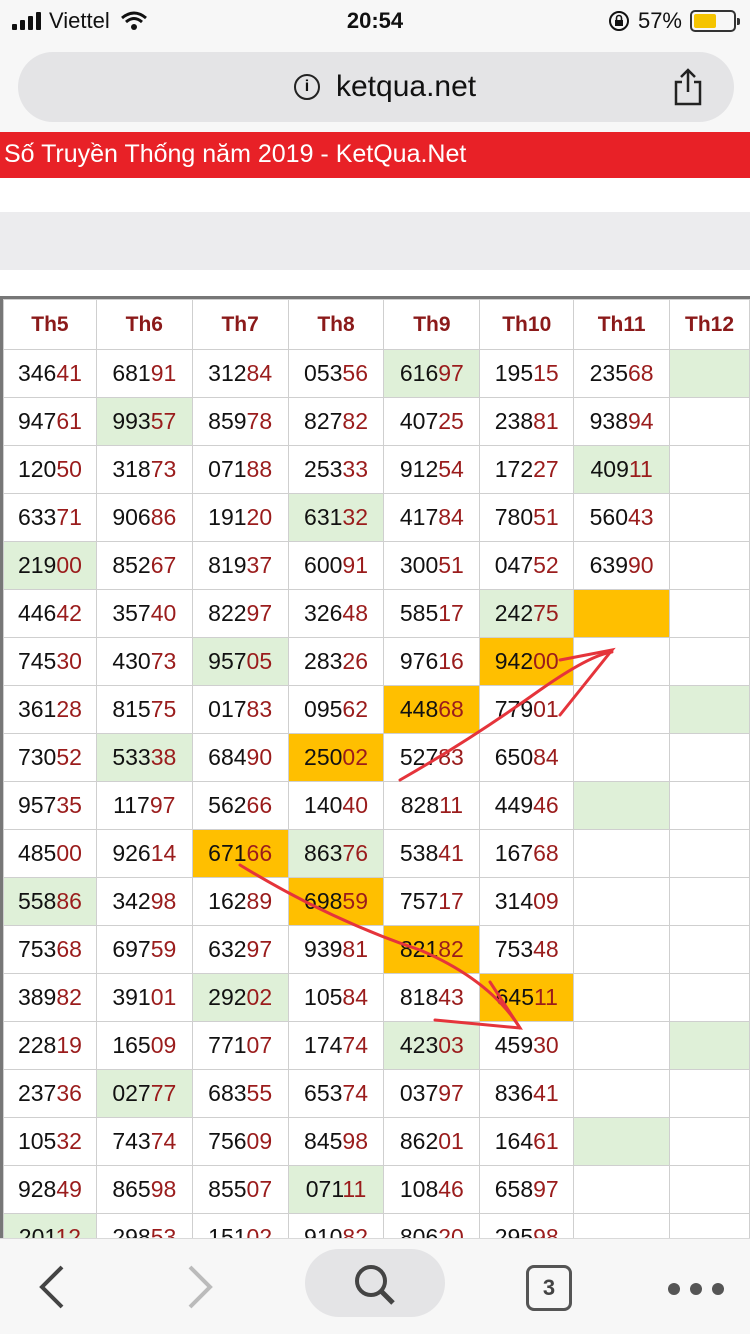 This screenshot has width=750, height=1334. Describe the element at coordinates (526, 949) in the screenshot. I see `result-number: 75348` at that location.